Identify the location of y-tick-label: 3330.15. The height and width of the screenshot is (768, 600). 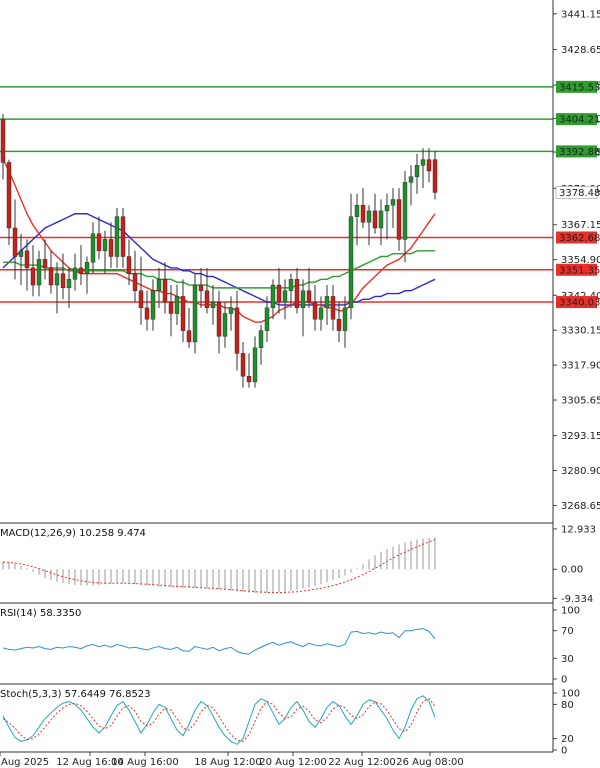
(580, 331).